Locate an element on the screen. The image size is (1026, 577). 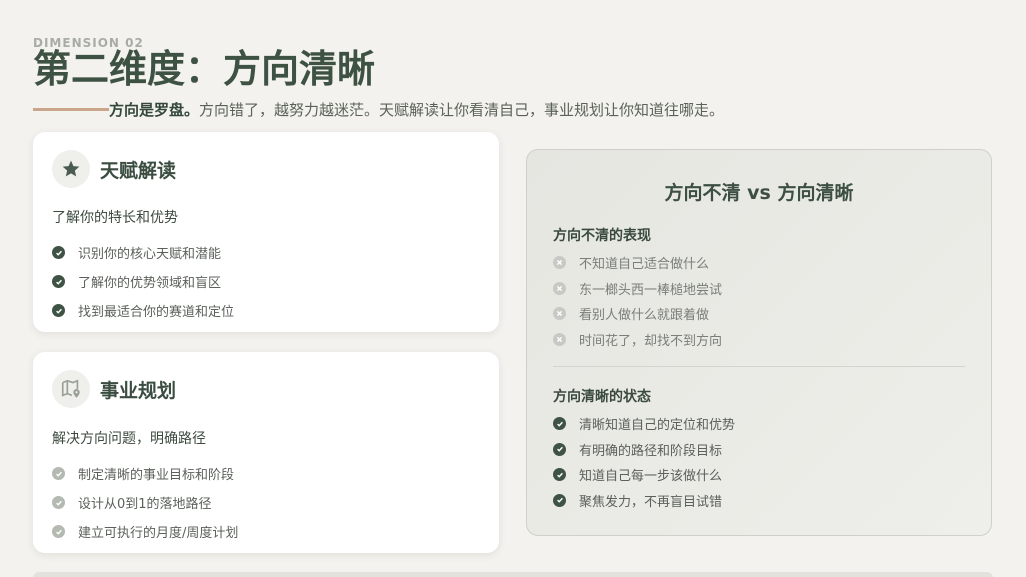
talent-list: 识别你的核心天赋和潜能 了解你的优势领域和盲区 找到最适合你的赛道和定位 is located at coordinates (143, 281).